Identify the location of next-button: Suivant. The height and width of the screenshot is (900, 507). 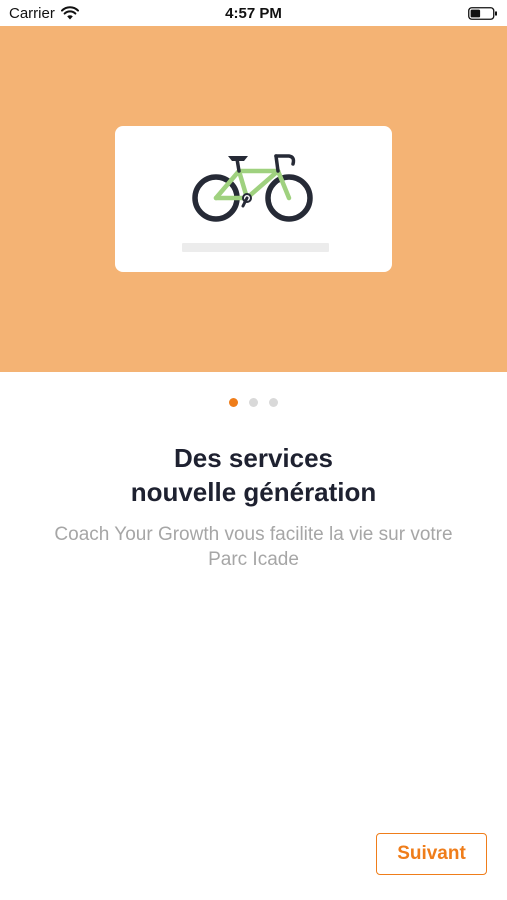
(431, 854).